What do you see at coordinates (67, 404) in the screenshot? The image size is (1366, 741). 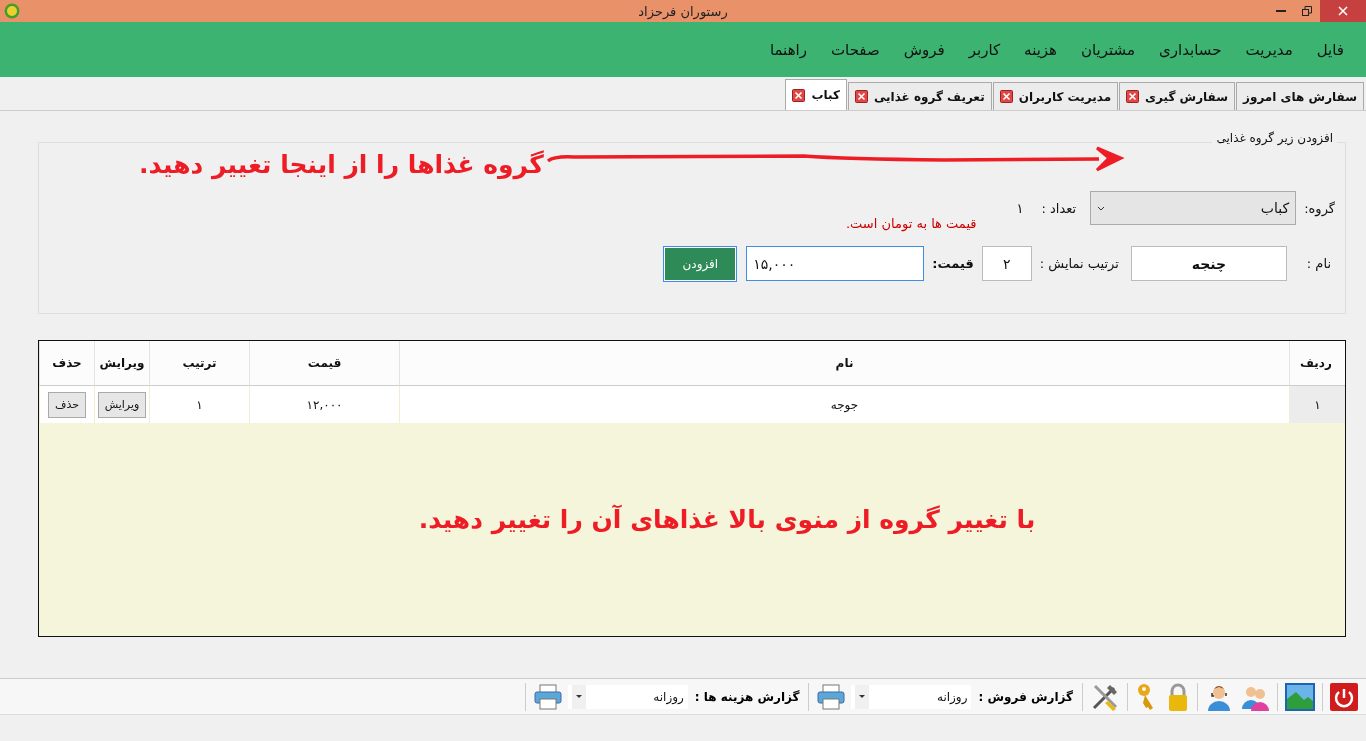 I see `delete-button: حذف` at bounding box center [67, 404].